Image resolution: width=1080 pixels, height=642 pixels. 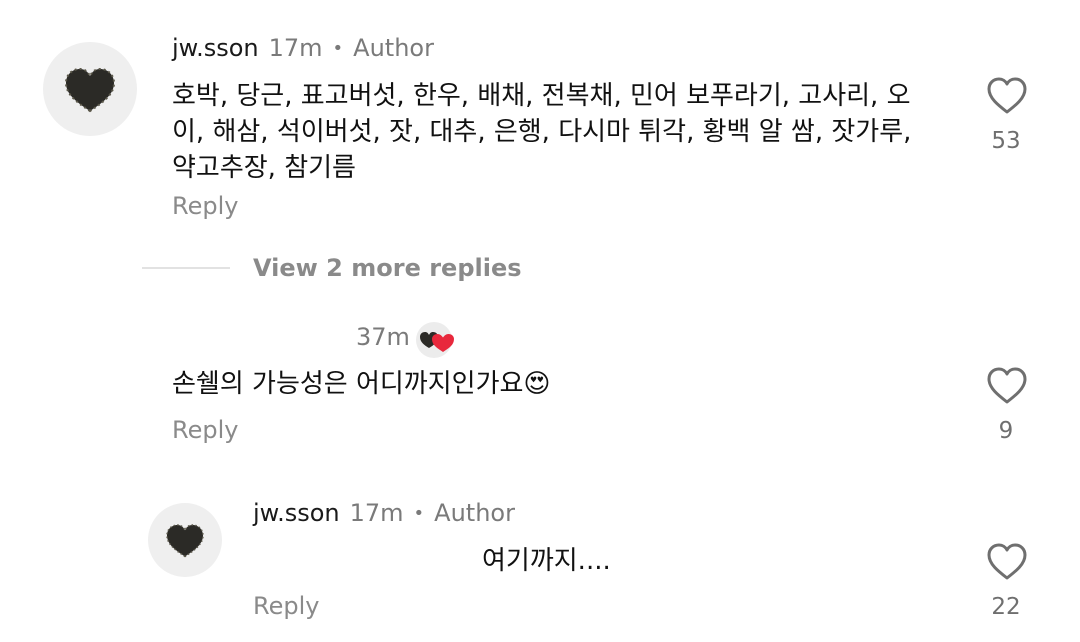 What do you see at coordinates (537, 384) in the screenshot?
I see `heart-eyes-emoji-icon: 😍` at bounding box center [537, 384].